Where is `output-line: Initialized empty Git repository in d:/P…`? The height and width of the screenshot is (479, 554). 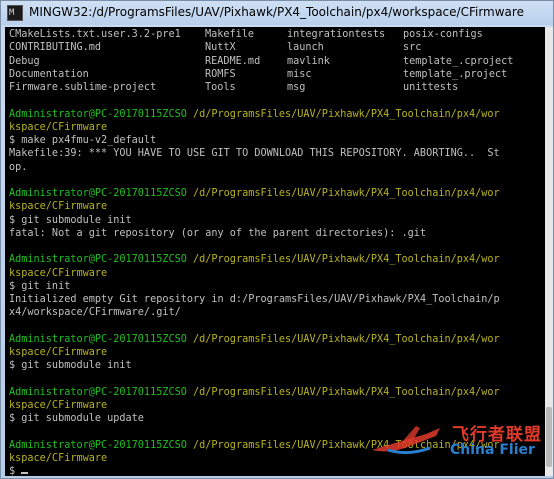 output-line: Initialized empty Git repository in d:/P… is located at coordinates (254, 299).